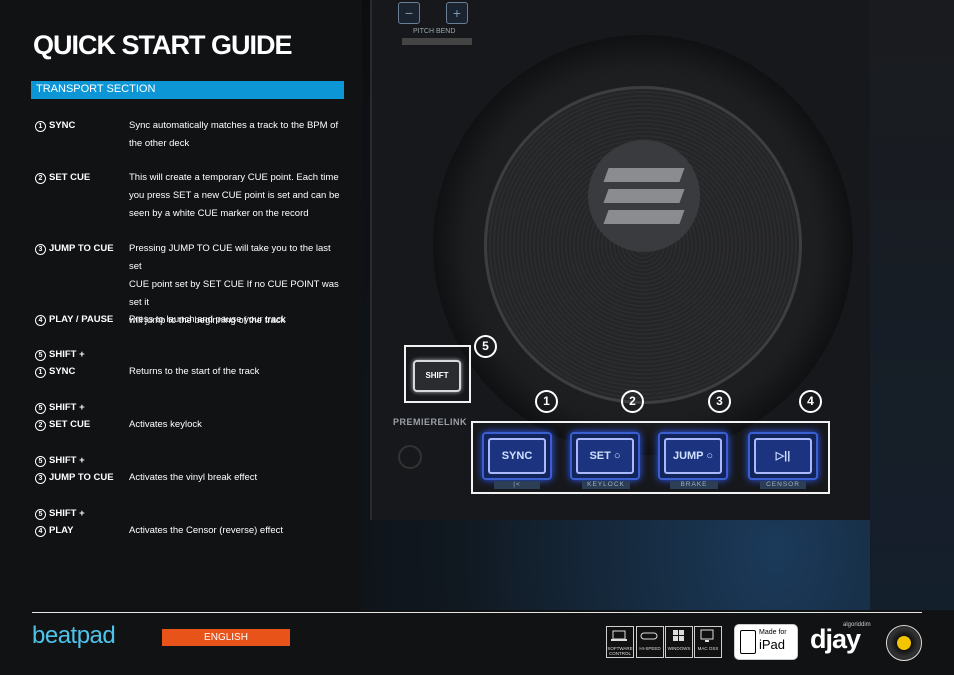 This screenshot has height=675, width=954. What do you see at coordinates (81, 319) in the screenshot?
I see `control-name: PLAY / PAUSE` at bounding box center [81, 319].